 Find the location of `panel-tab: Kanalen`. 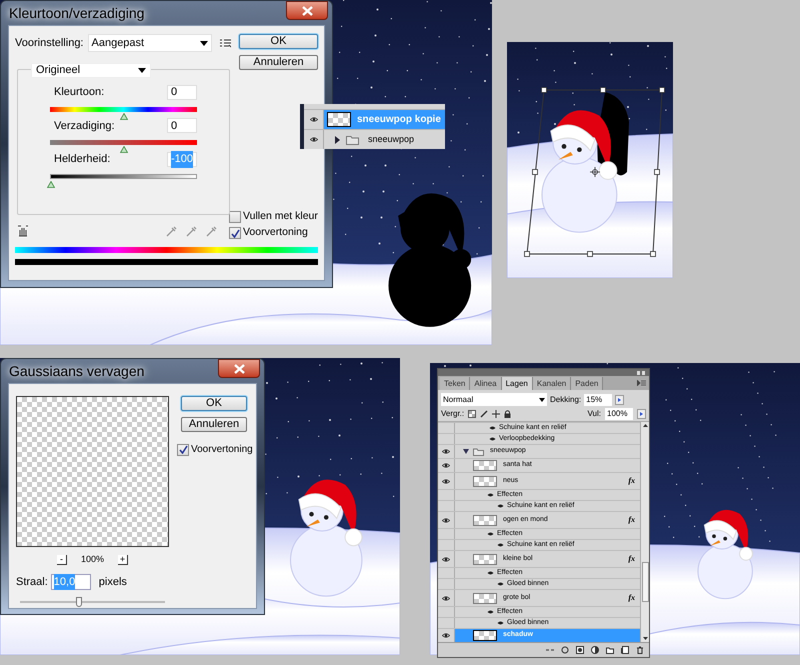

panel-tab: Kanalen is located at coordinates (552, 383).